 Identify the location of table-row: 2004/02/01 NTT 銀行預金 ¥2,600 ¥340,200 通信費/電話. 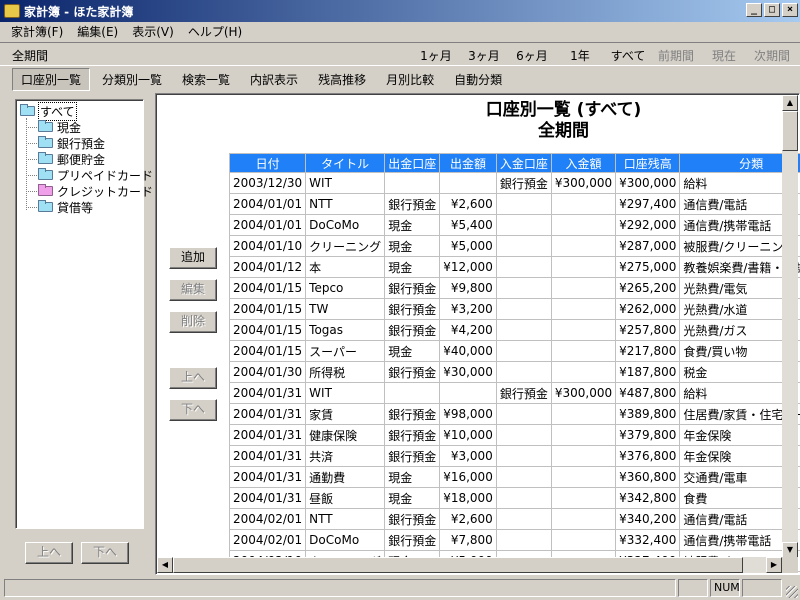
(514, 519).